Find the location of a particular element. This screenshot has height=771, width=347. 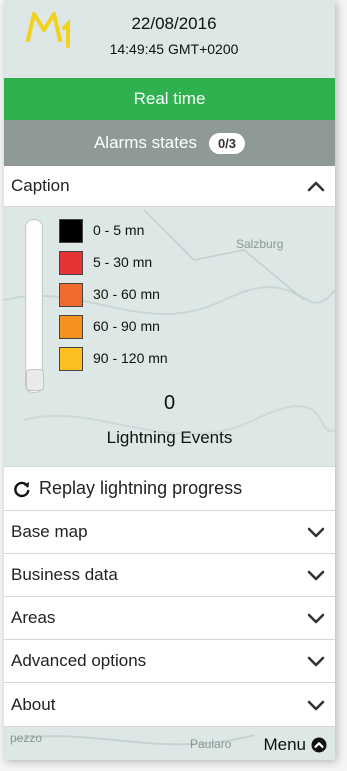

real-time-button: Real time is located at coordinates (169, 99).